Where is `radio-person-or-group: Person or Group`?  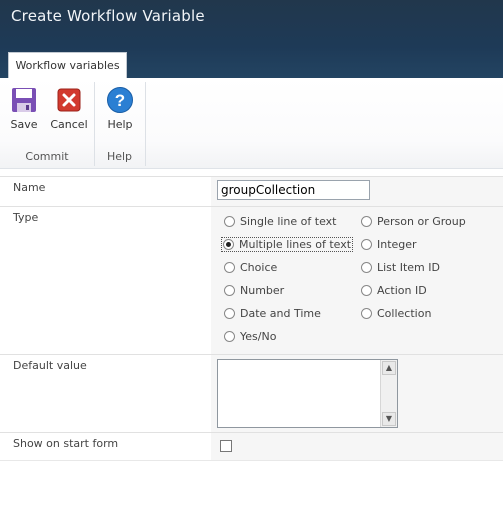
radio-person-or-group: Person or Group is located at coordinates (413, 221).